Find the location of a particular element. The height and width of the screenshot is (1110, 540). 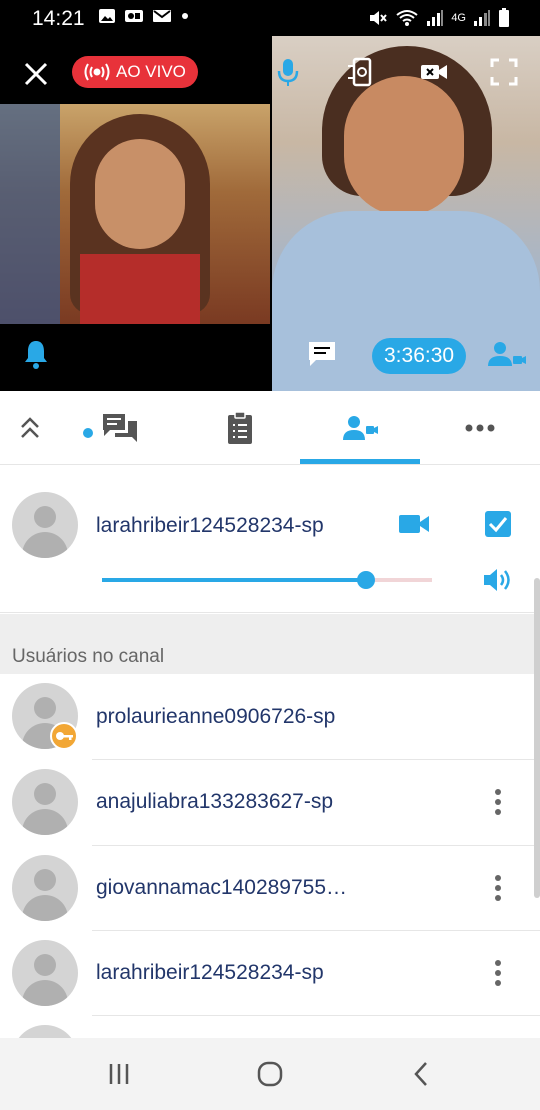

chat-overlay-icon is located at coordinates (322, 354).